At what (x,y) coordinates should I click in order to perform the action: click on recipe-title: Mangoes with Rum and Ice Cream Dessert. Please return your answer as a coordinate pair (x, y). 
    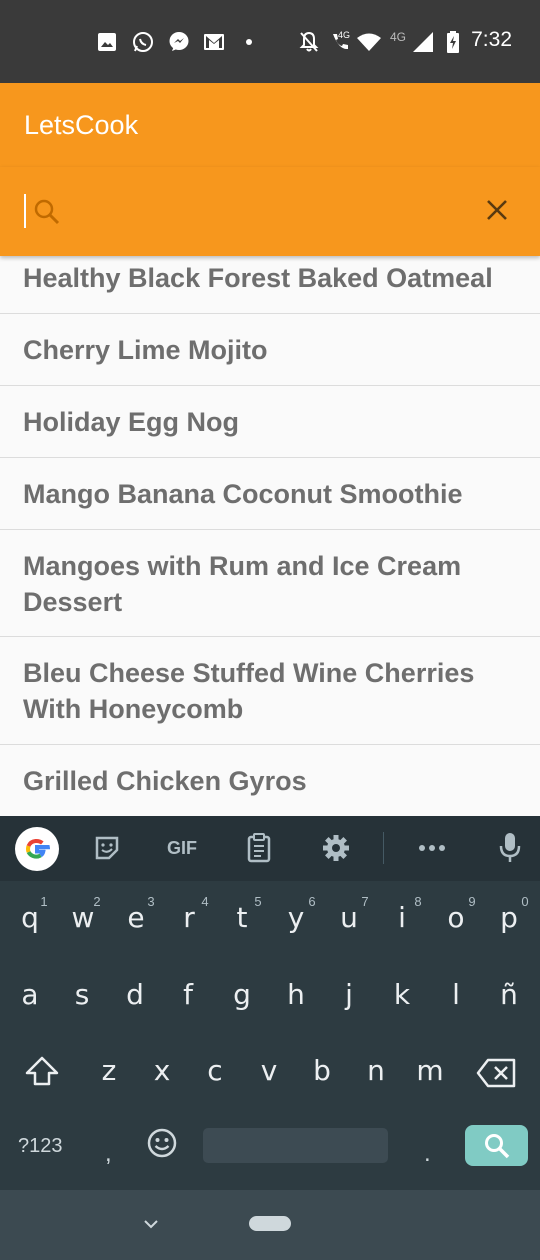
    Looking at the image, I should click on (242, 584).